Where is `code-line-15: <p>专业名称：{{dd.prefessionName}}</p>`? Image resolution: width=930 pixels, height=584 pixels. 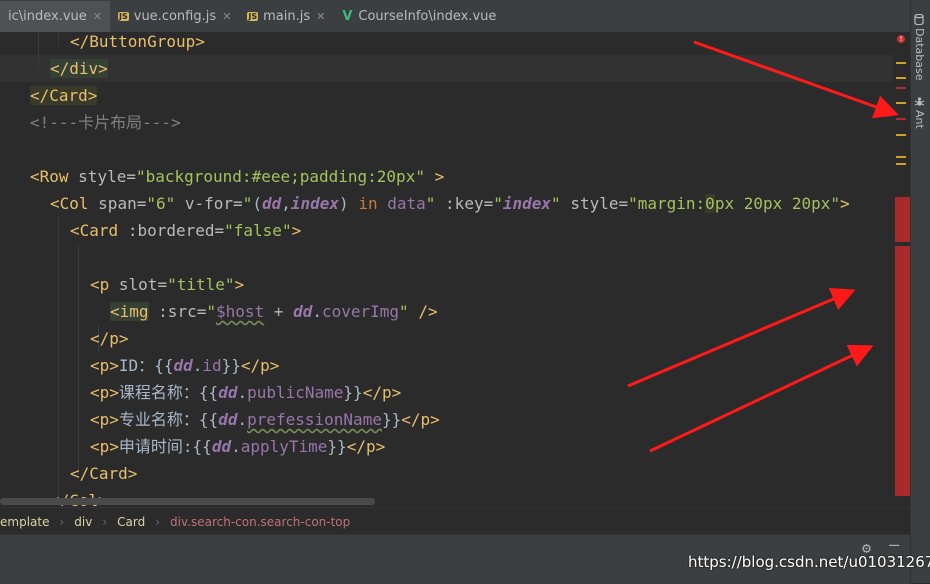 code-line-15: <p>专业名称：{{dd.prefessionName}}</p> is located at coordinates (265, 419).